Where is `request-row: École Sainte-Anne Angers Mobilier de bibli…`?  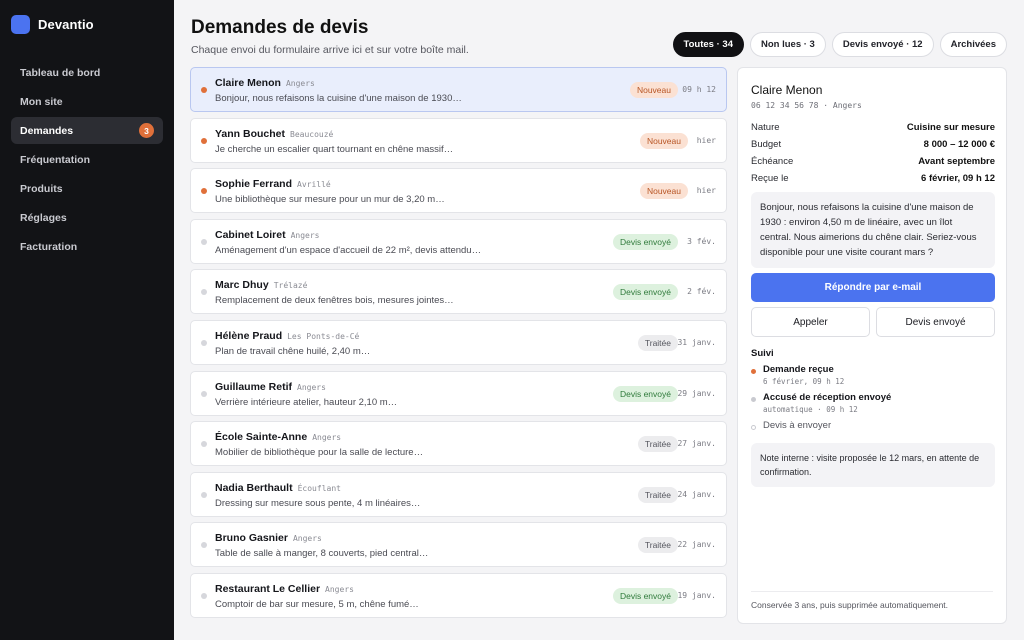 request-row: École Sainte-Anne Angers Mobilier de bibli… is located at coordinates (458, 444).